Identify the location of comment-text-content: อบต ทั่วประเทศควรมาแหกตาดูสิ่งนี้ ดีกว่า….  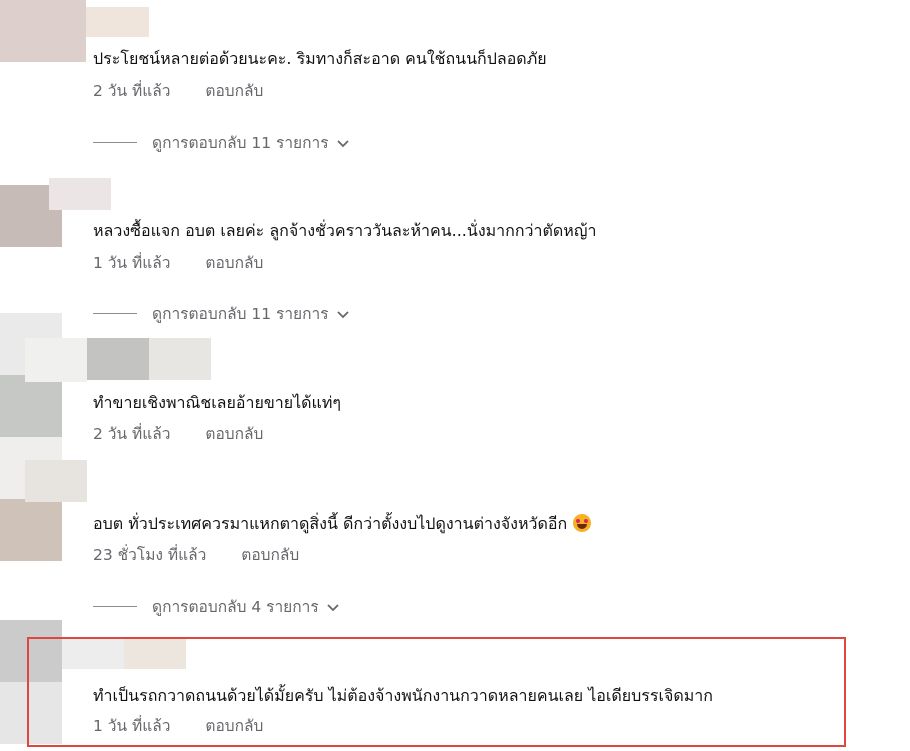
(330, 523).